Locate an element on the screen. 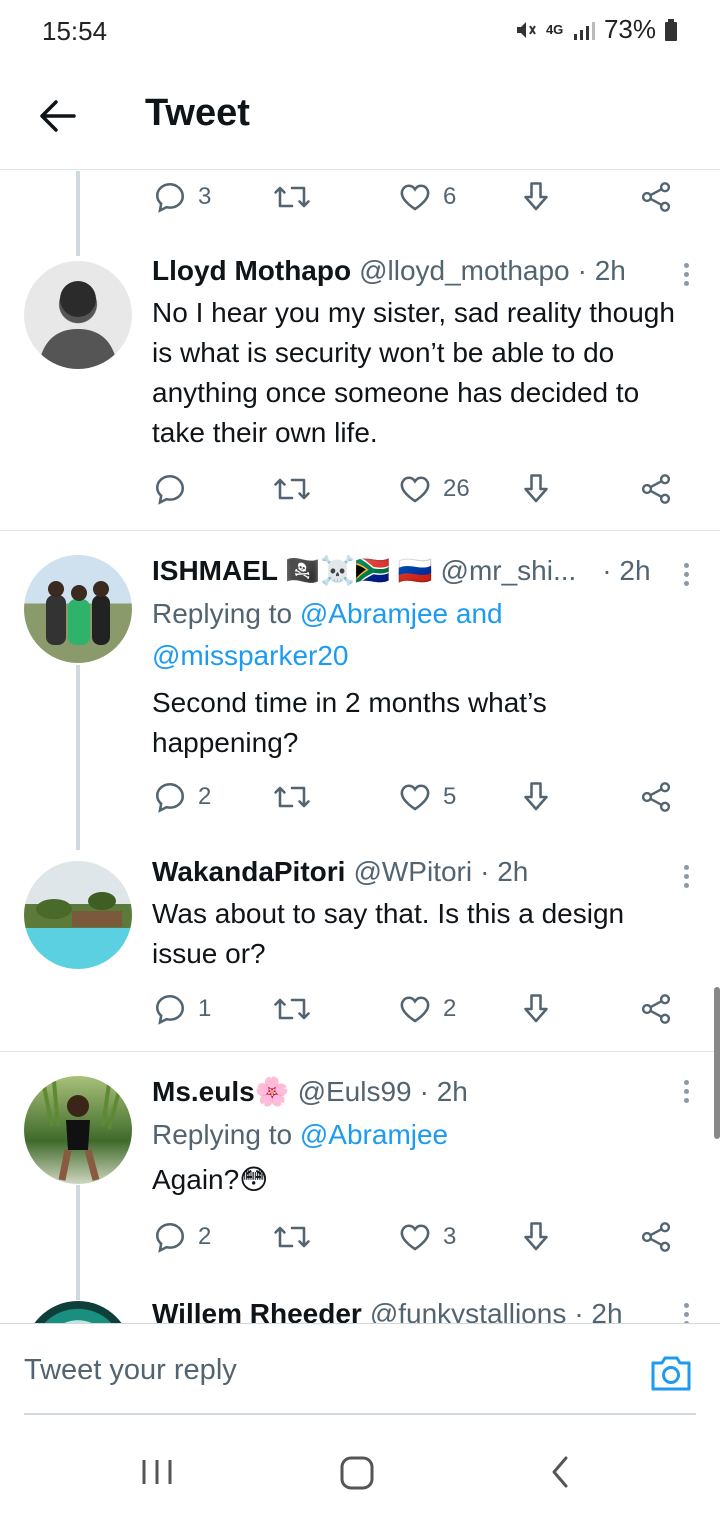 The height and width of the screenshot is (1520, 720). reply-underline is located at coordinates (360, 1414).